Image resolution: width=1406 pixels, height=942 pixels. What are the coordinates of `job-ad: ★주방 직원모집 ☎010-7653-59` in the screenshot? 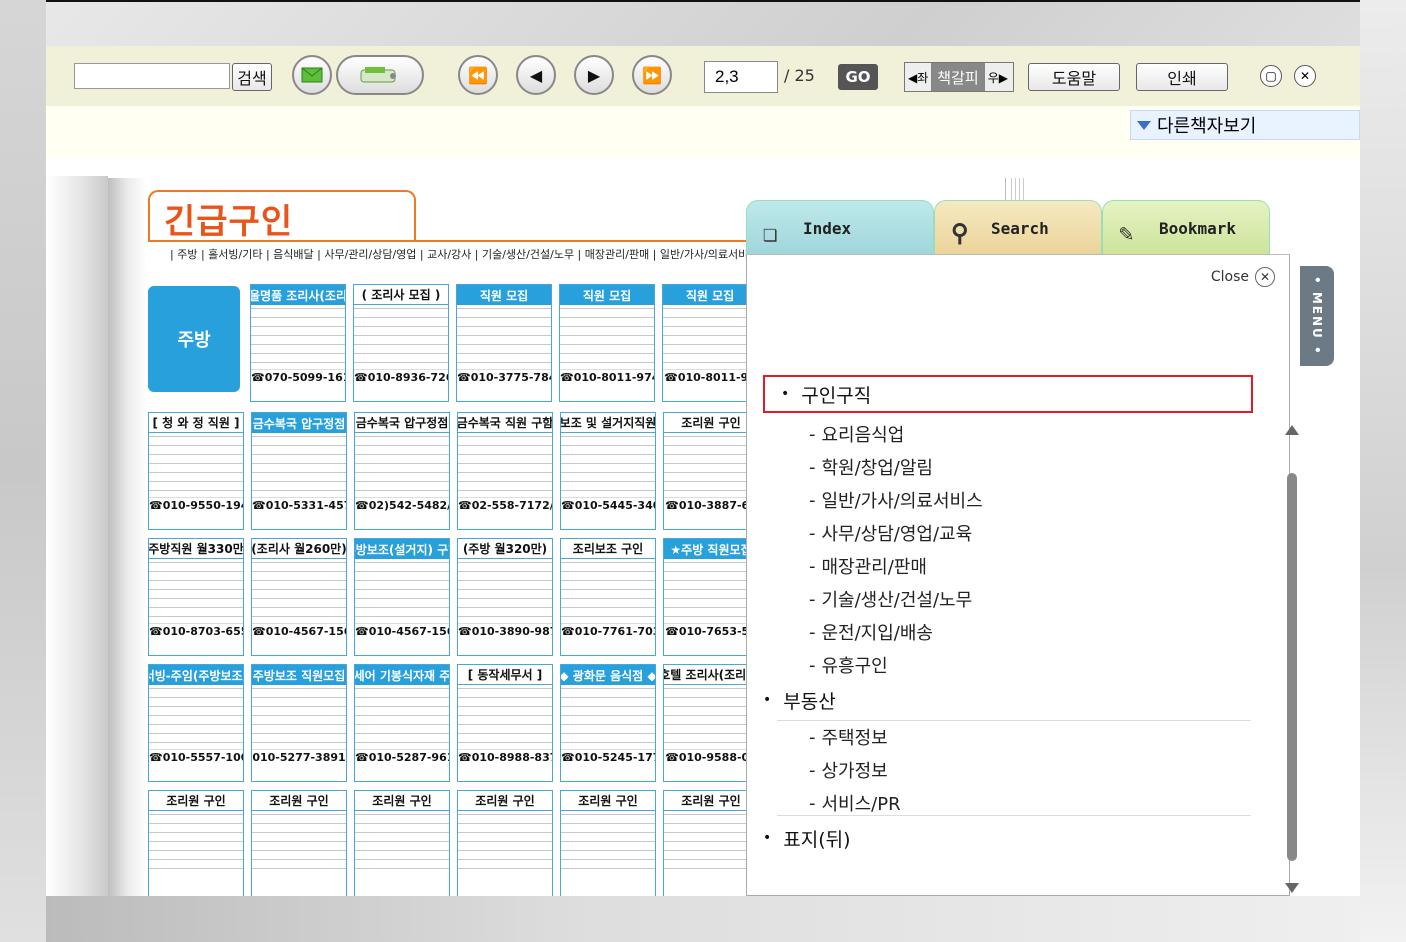 It's located at (711, 597).